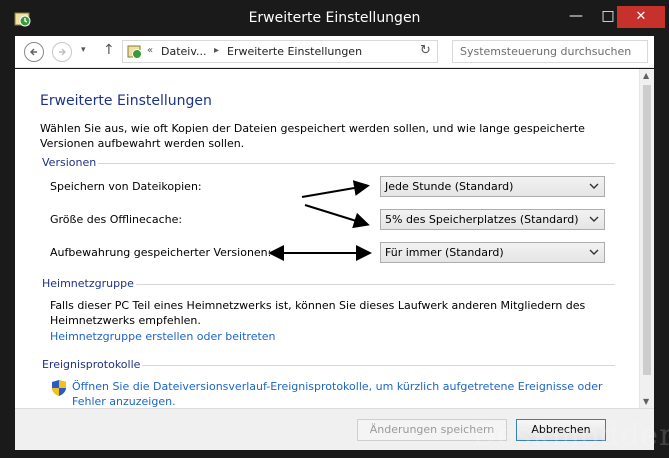 The height and width of the screenshot is (458, 669). I want to click on annotation-arrows, so click(320, 220).